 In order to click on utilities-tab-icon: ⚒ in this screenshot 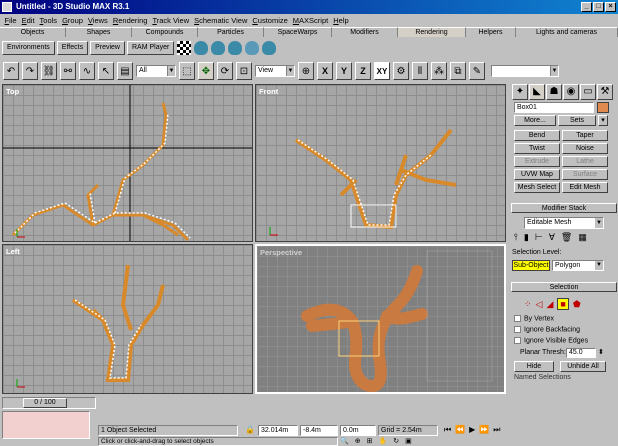, I will do `click(605, 92)`.